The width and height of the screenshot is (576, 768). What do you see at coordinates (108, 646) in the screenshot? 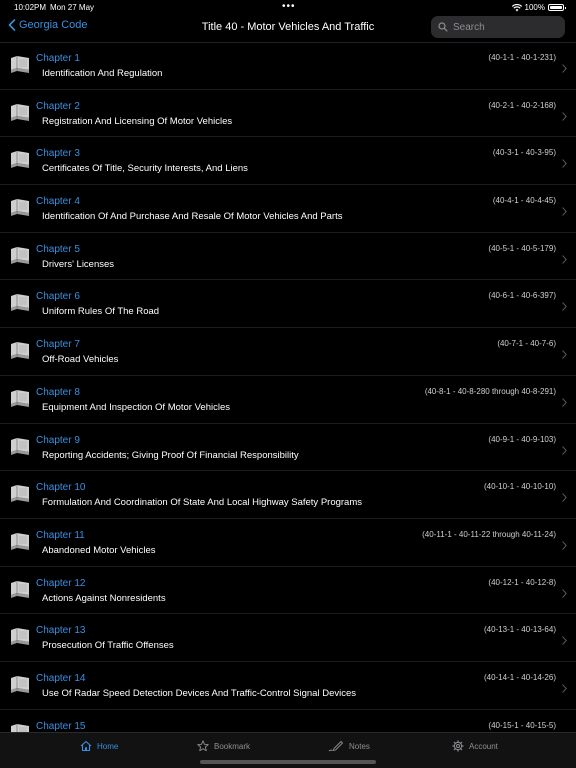
I see `chapter-title: Prosecution Of Traffic Offenses` at bounding box center [108, 646].